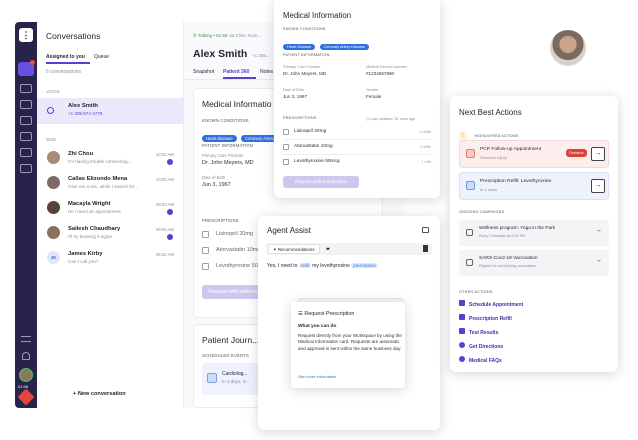 The width and height of the screenshot is (638, 440). I want to click on popover-header: ☰ Request Prescription, so click(326, 314).